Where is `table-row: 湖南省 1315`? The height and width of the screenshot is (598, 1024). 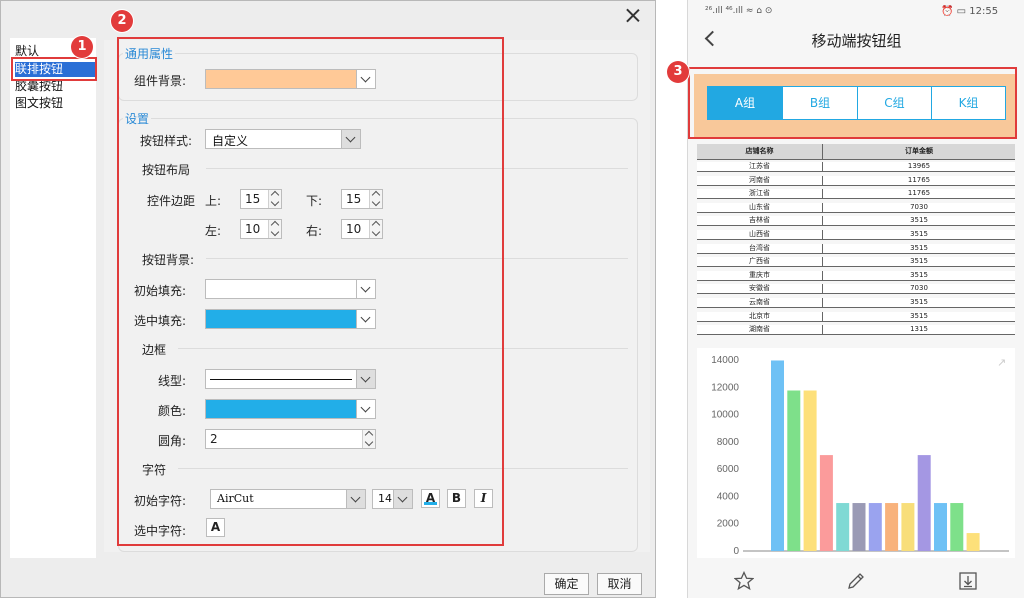
table-row: 湖南省 1315 is located at coordinates (856, 330).